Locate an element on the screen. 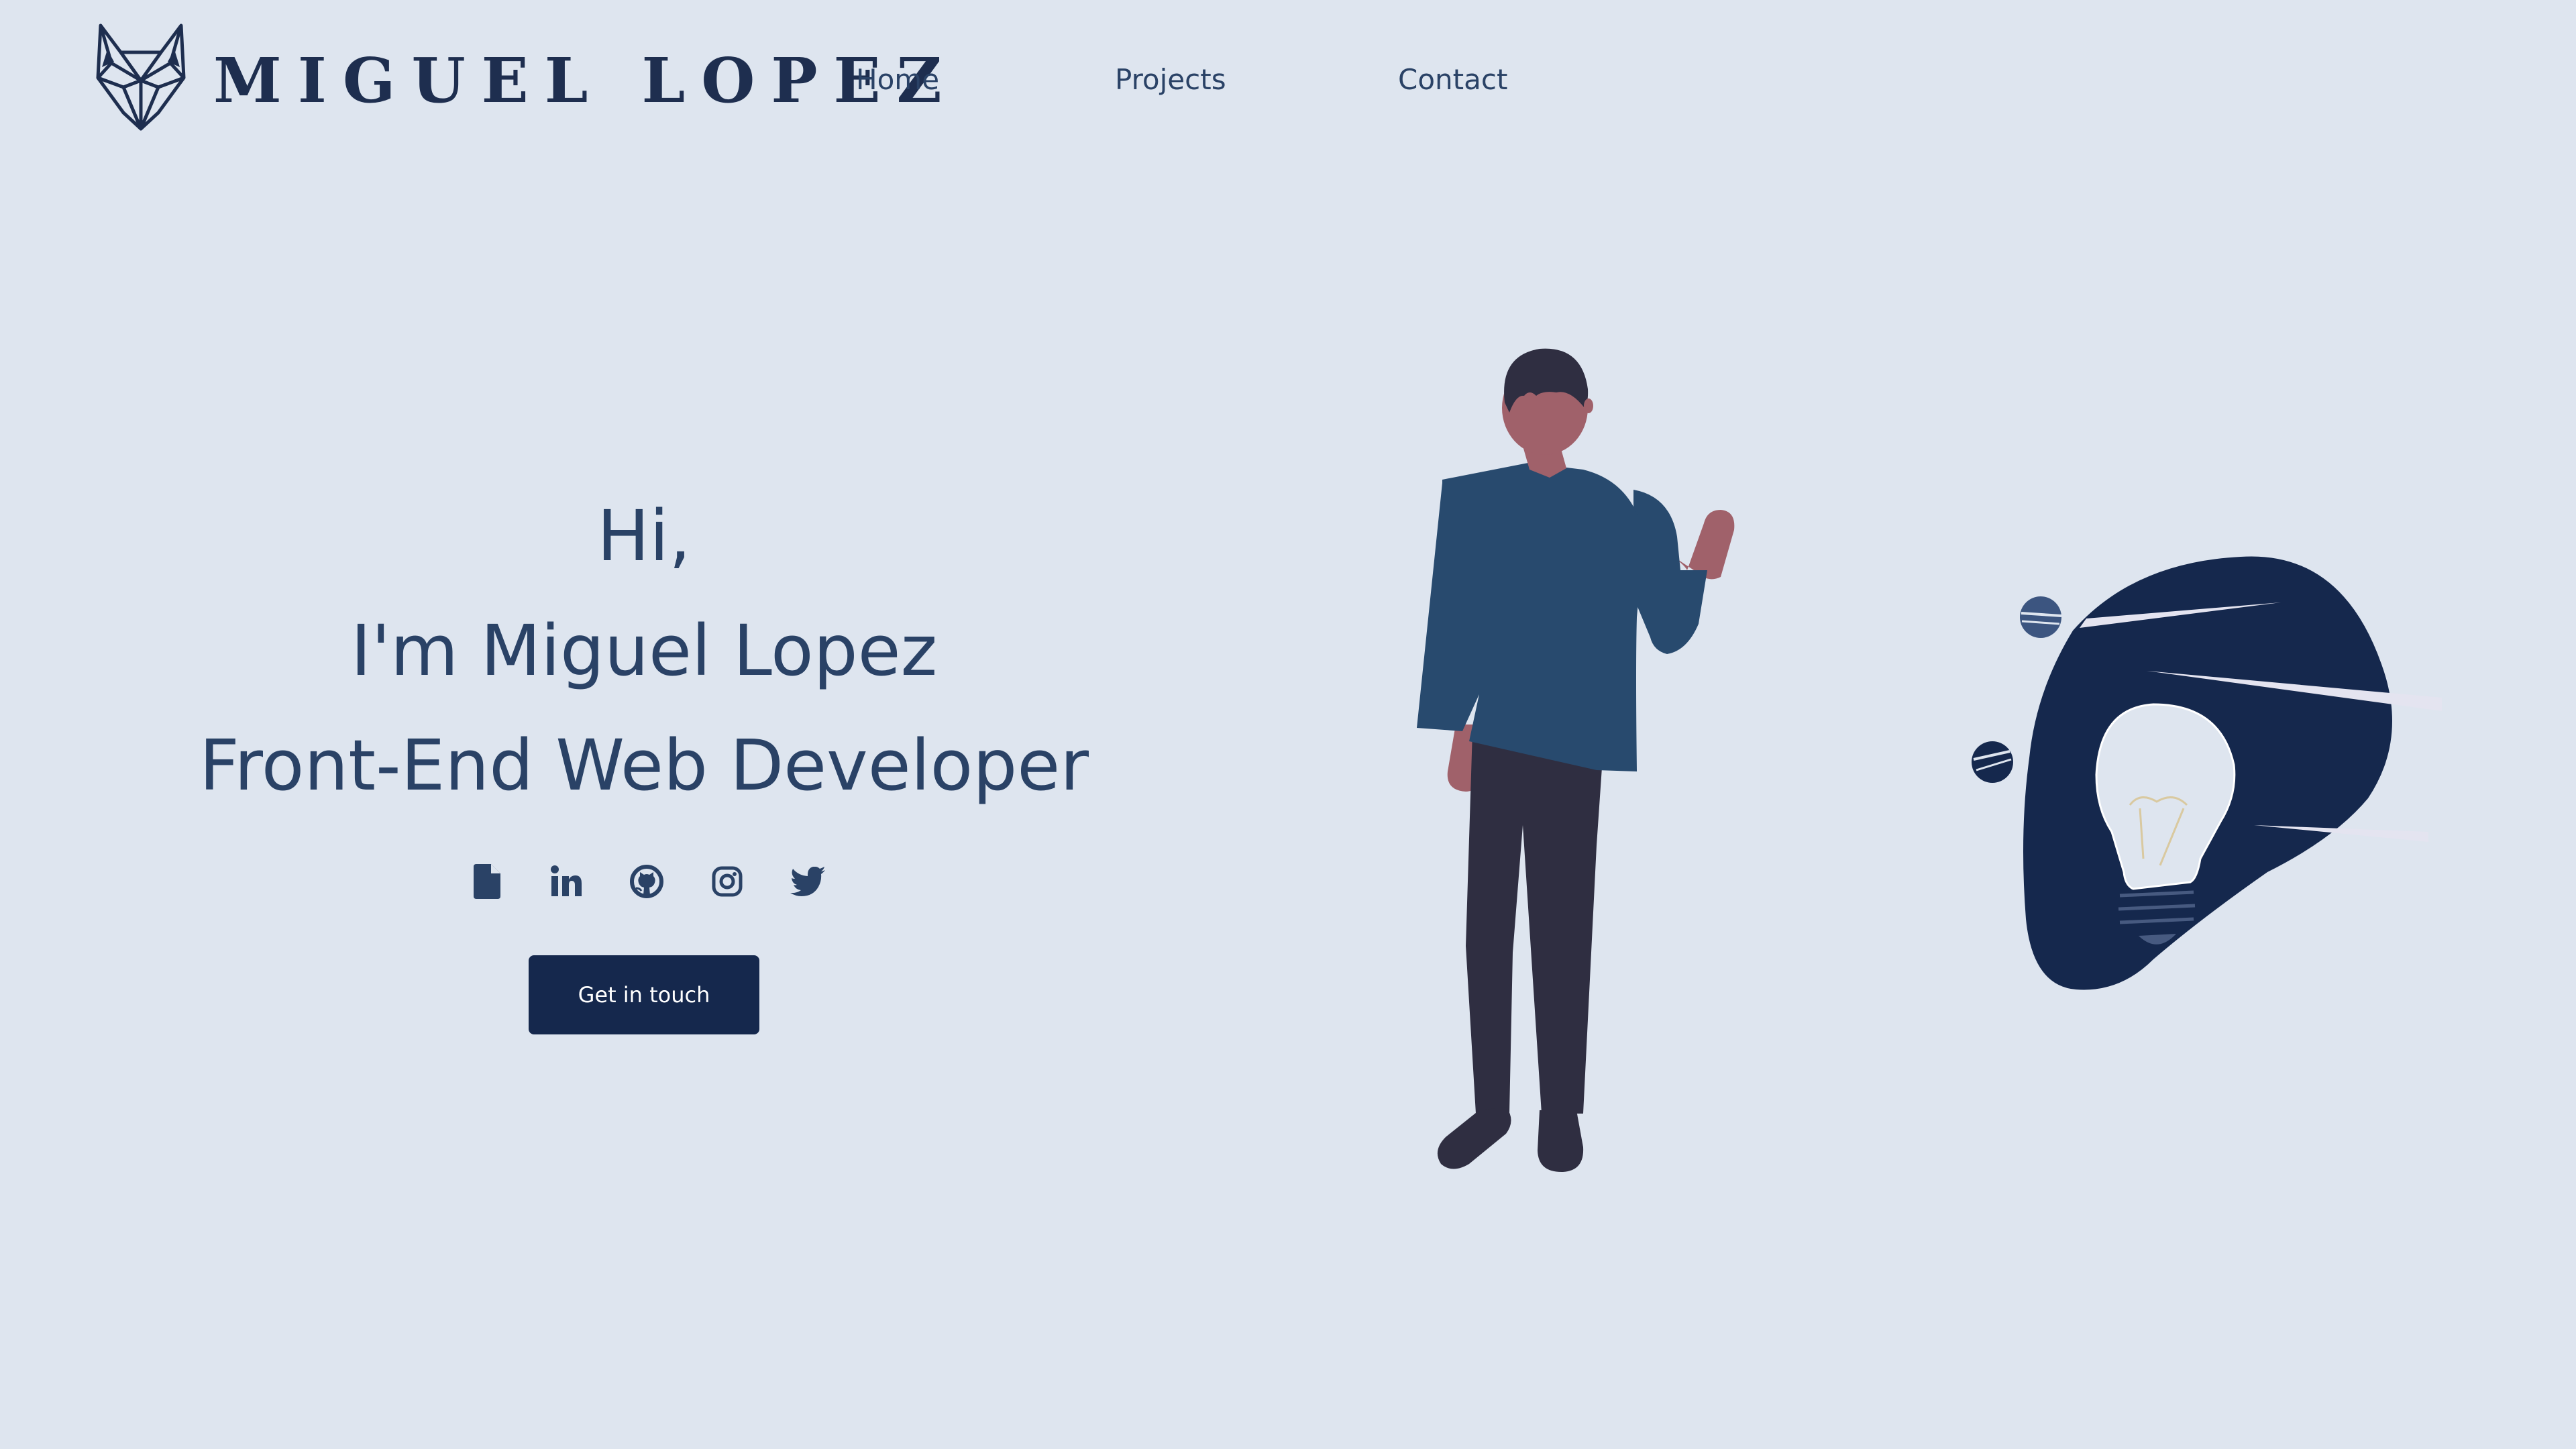 The image size is (2576, 1449). social-links is located at coordinates (646, 882).